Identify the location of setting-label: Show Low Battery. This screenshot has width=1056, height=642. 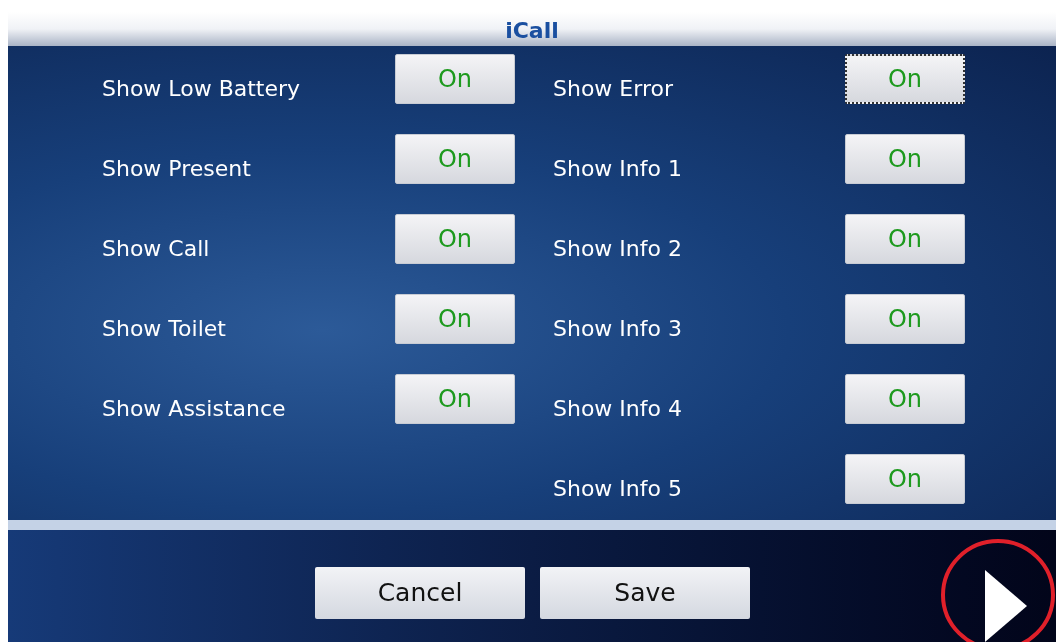
(202, 88).